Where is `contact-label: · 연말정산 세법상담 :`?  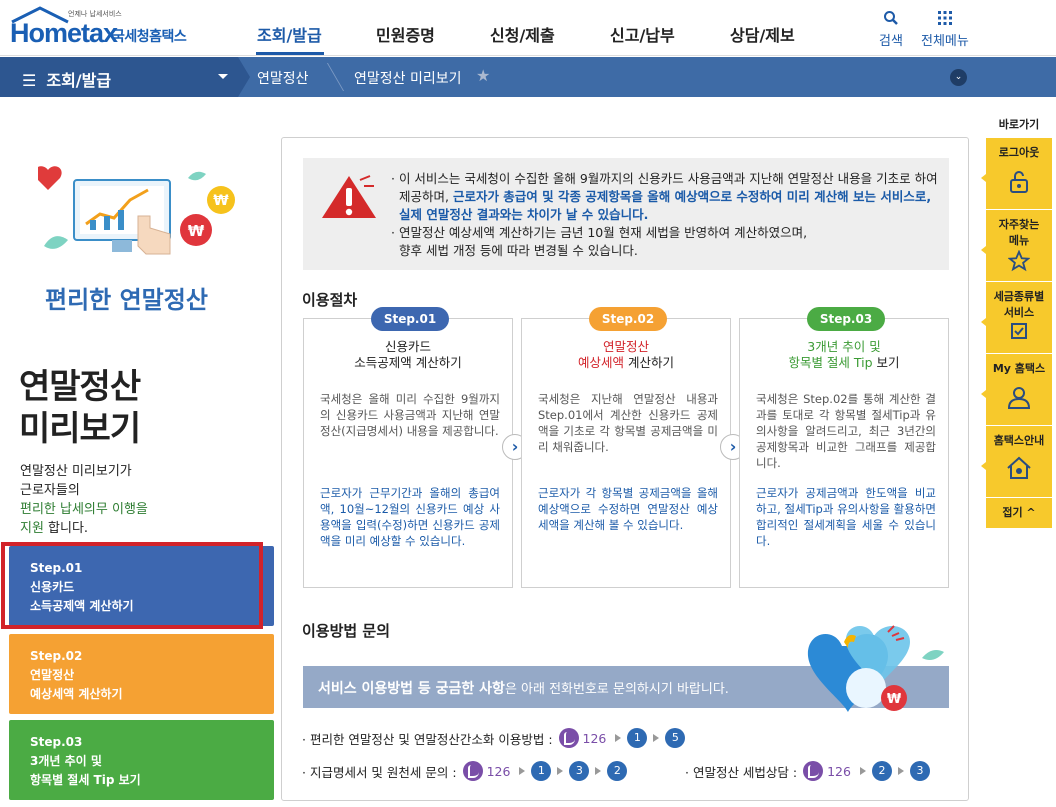 contact-label: · 연말정산 세법상담 : is located at coordinates (741, 772).